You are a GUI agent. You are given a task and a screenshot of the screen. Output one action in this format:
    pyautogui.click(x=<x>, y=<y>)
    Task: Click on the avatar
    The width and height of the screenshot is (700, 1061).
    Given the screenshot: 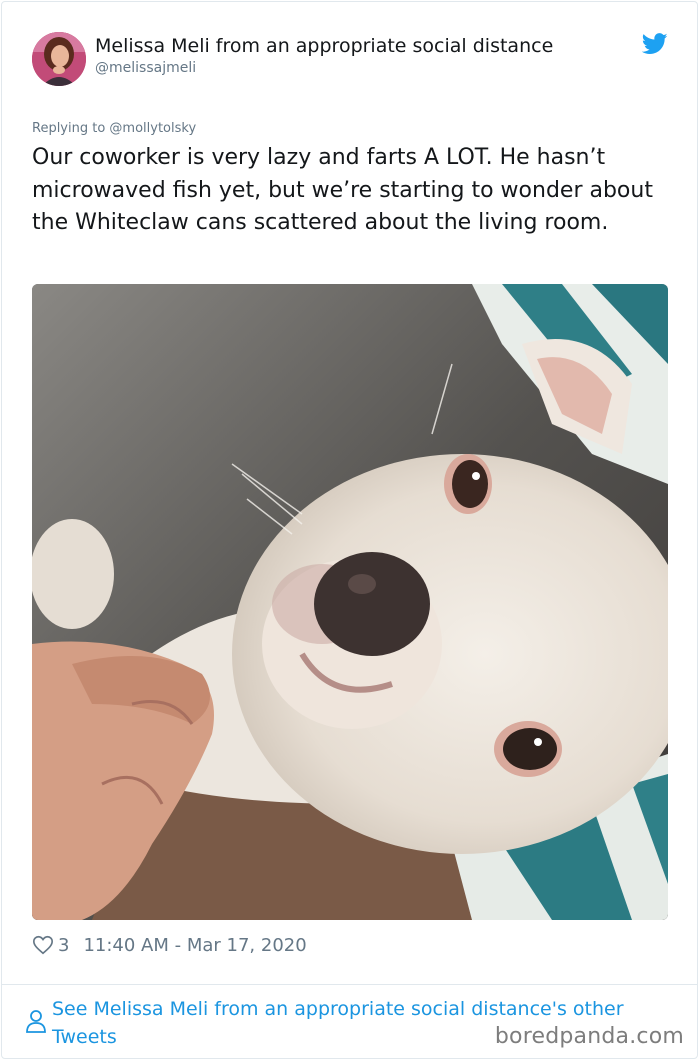 What is the action you would take?
    pyautogui.click(x=59, y=59)
    